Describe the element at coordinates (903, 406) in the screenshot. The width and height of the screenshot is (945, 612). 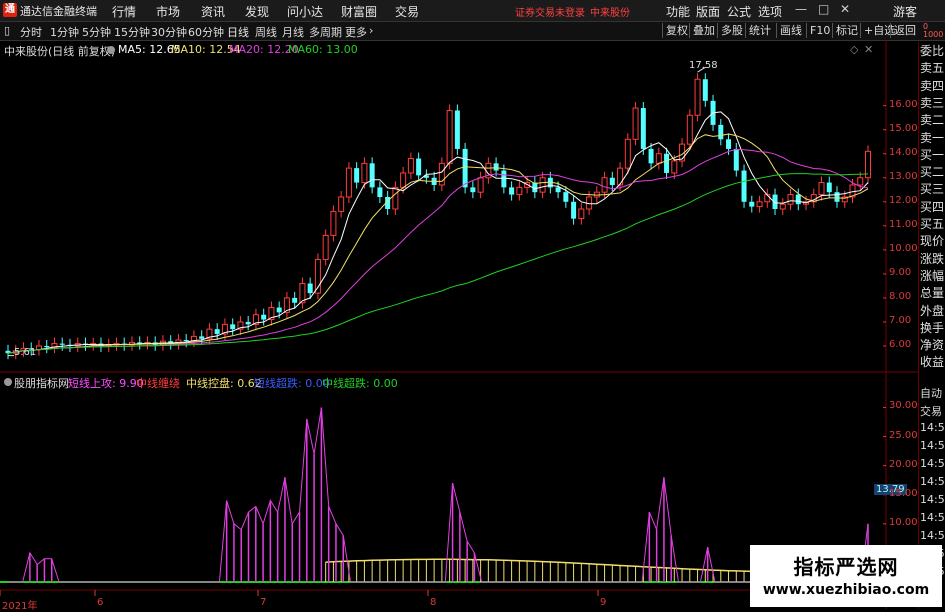
I see `y-tick-label-indicator: 30.00` at that location.